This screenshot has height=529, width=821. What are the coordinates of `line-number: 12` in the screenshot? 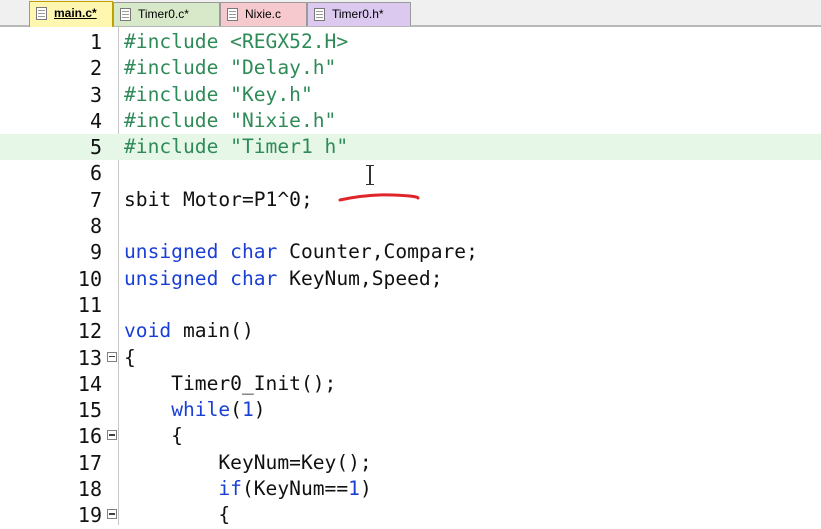 It's located at (89, 331).